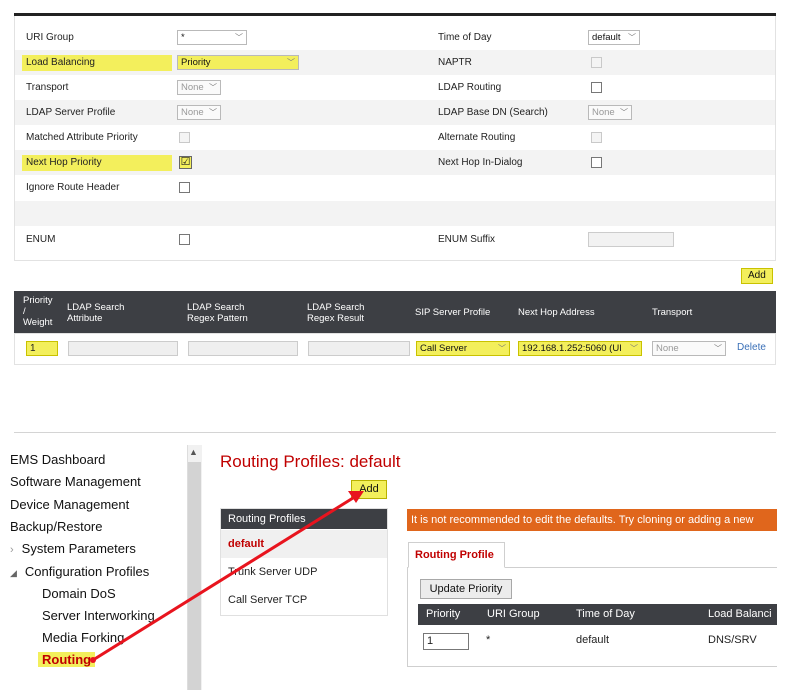  Describe the element at coordinates (336, 313) in the screenshot. I see `ldap-result-header: LDAP Search Regex Result` at that location.